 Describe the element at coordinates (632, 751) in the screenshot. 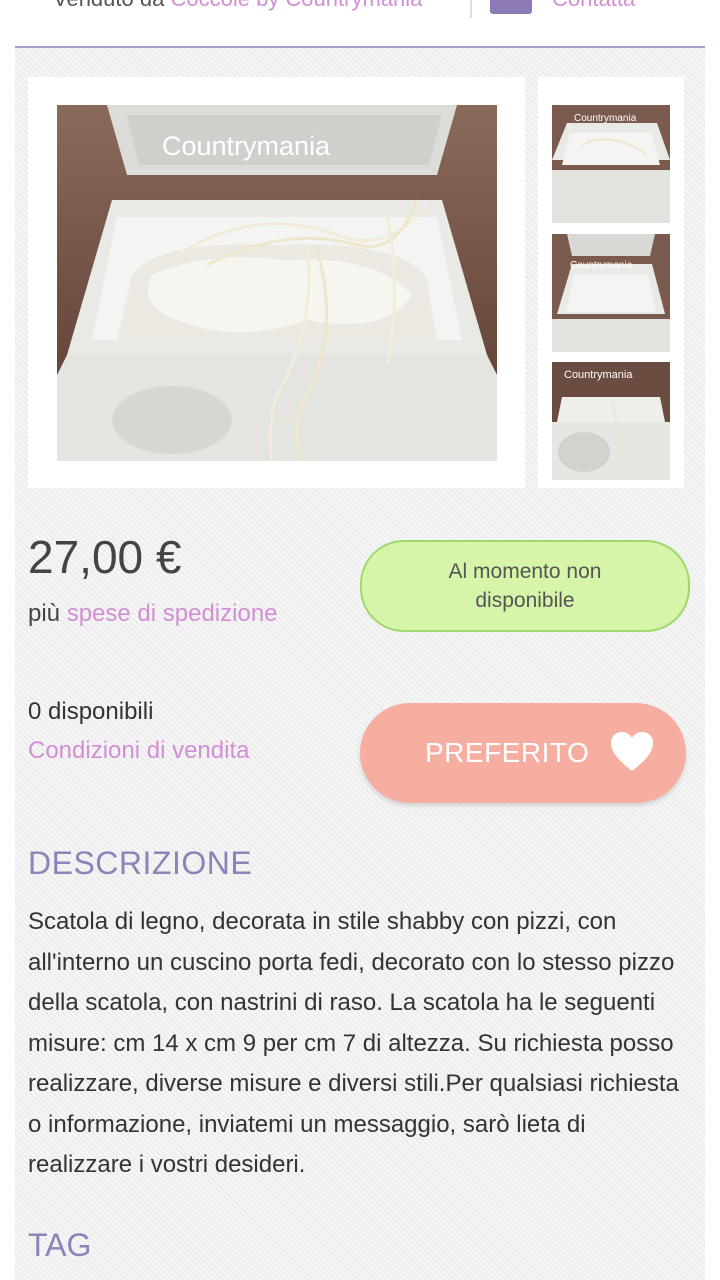

I see `heart-icon` at that location.